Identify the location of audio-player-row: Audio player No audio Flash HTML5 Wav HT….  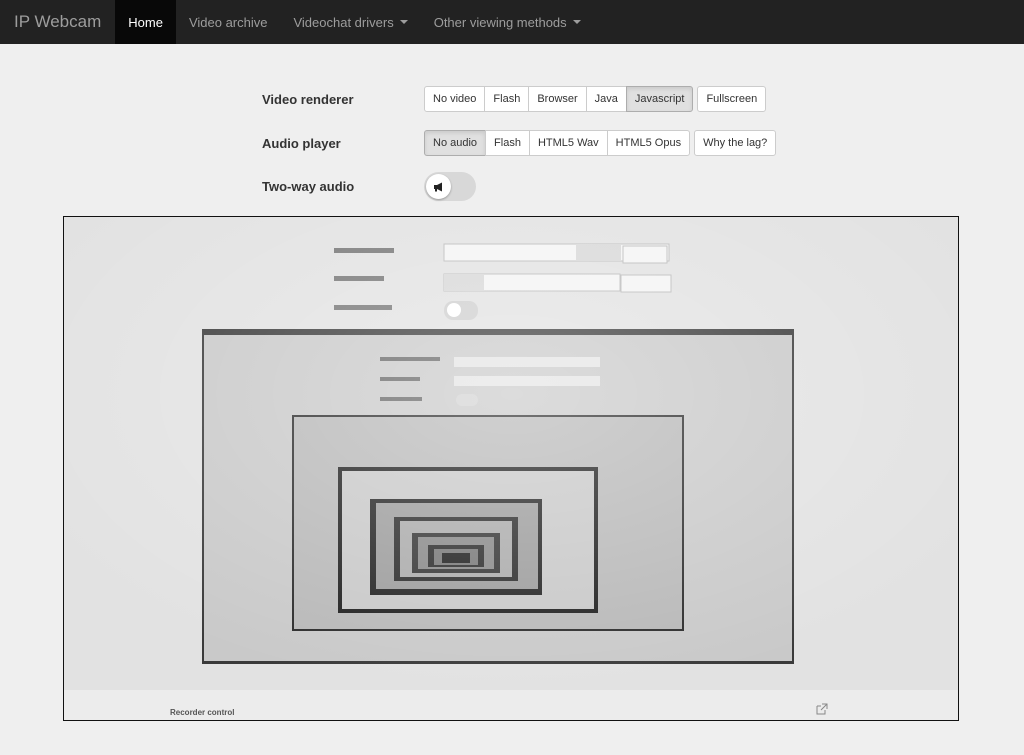
(519, 143).